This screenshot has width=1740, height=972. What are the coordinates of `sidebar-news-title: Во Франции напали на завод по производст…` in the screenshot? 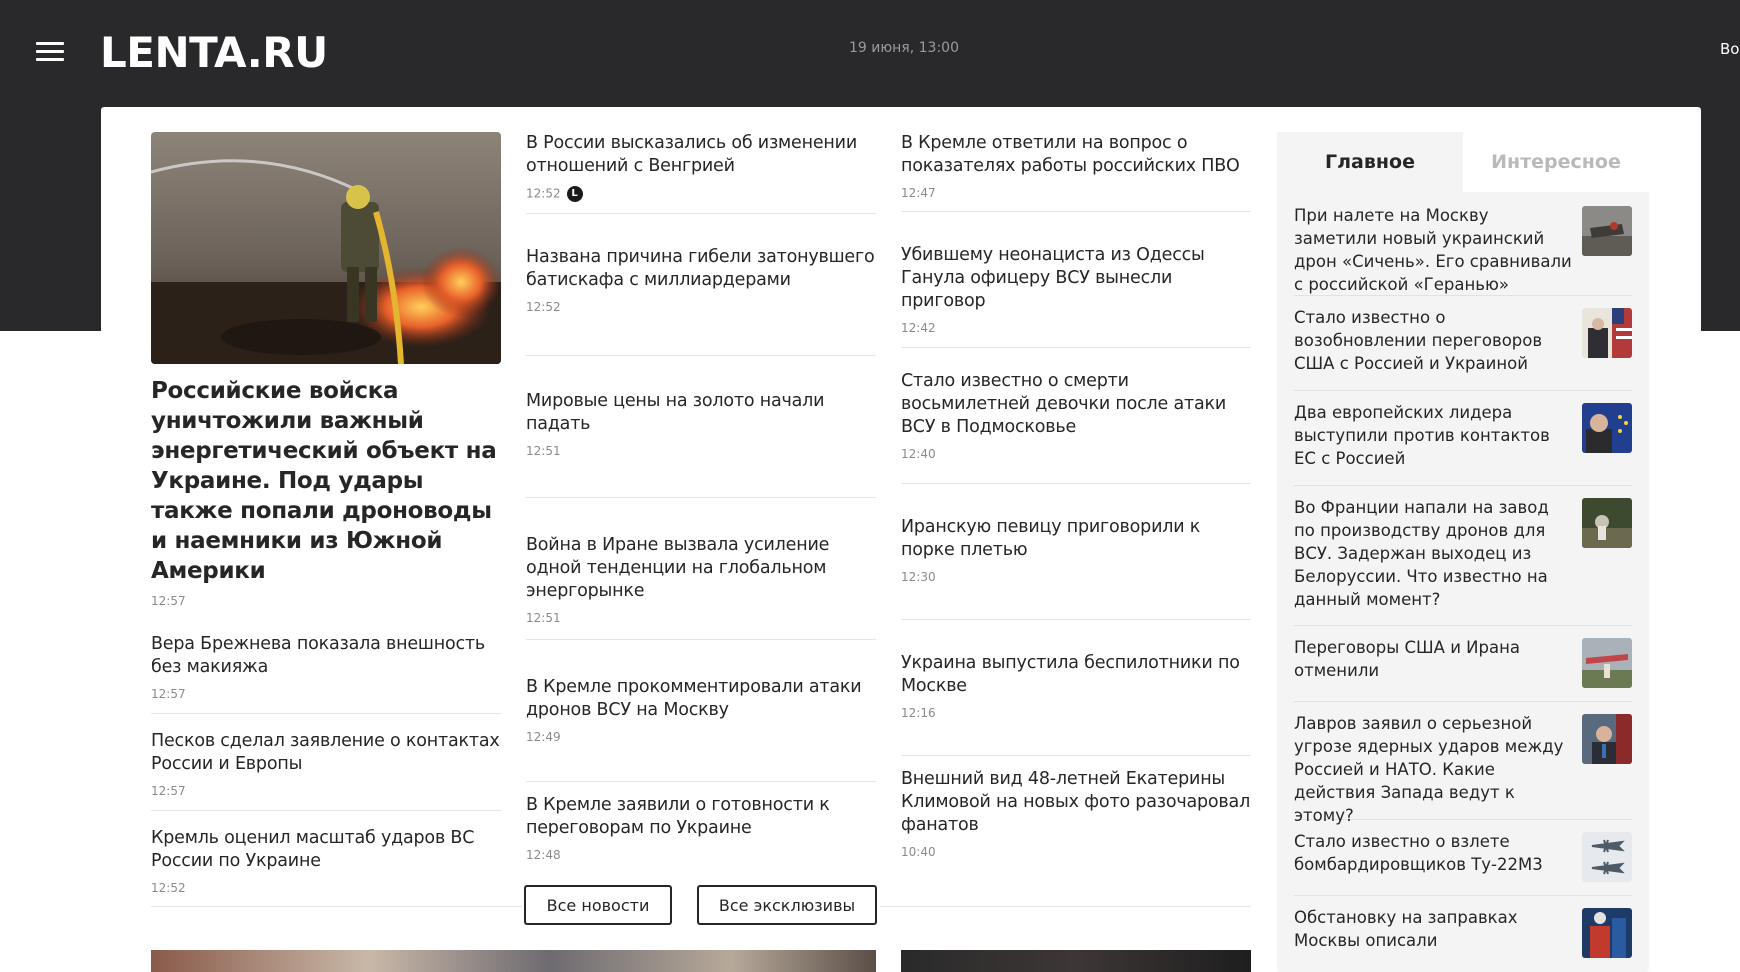 It's located at (1421, 553).